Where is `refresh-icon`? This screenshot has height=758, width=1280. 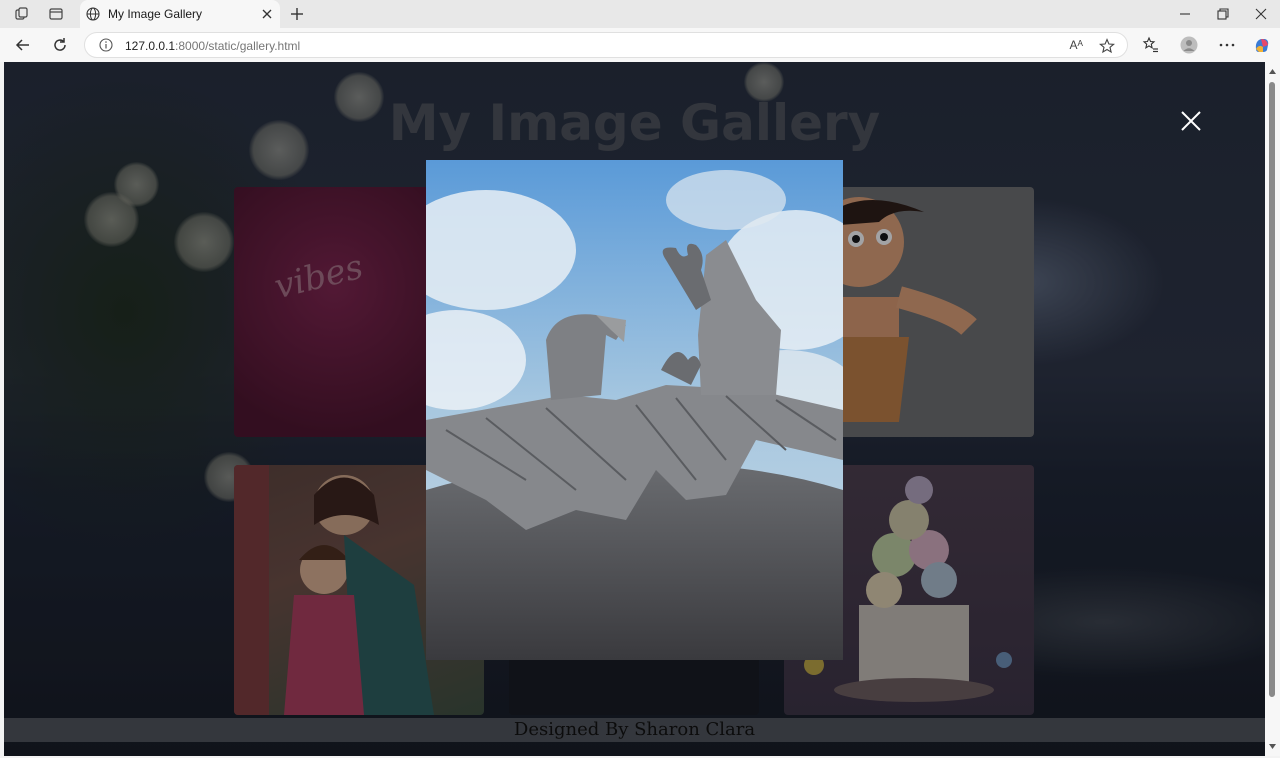
refresh-icon is located at coordinates (60, 45).